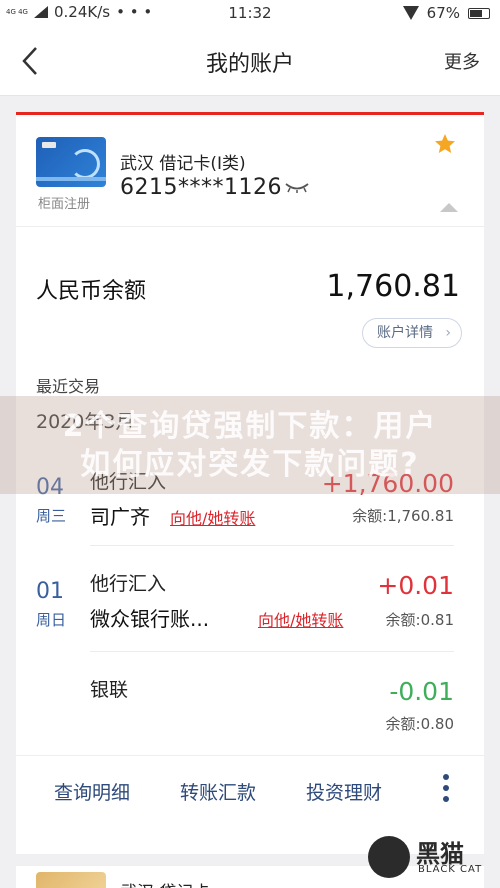  Describe the element at coordinates (201, 187) in the screenshot. I see `account-number: 6215****1126` at that location.